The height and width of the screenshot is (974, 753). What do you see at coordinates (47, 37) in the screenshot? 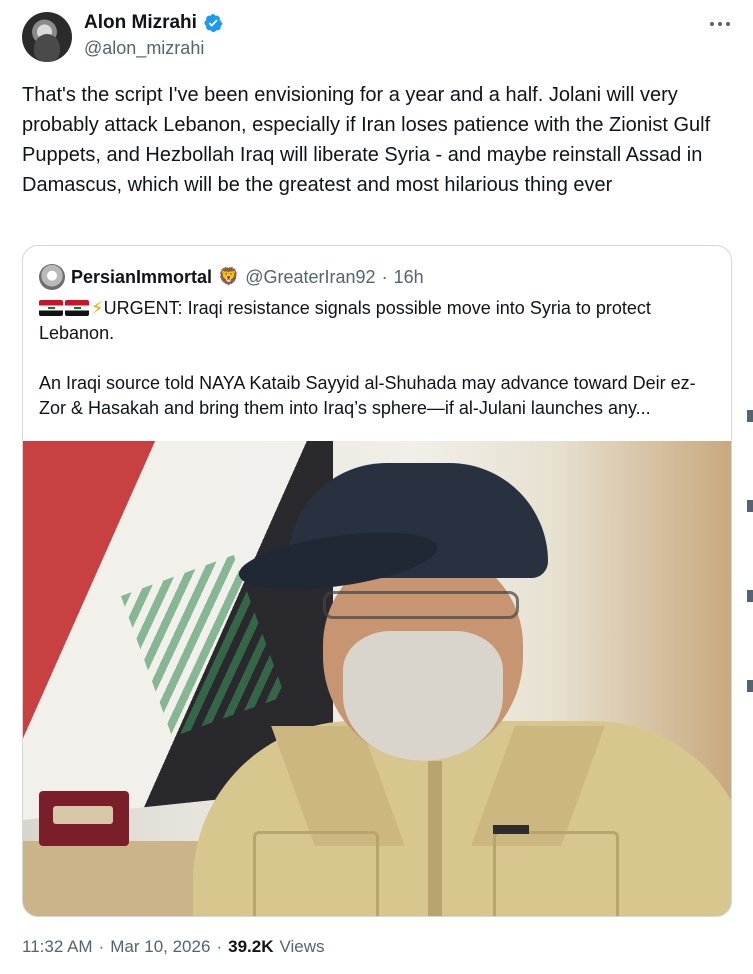
I see `author-avatar` at bounding box center [47, 37].